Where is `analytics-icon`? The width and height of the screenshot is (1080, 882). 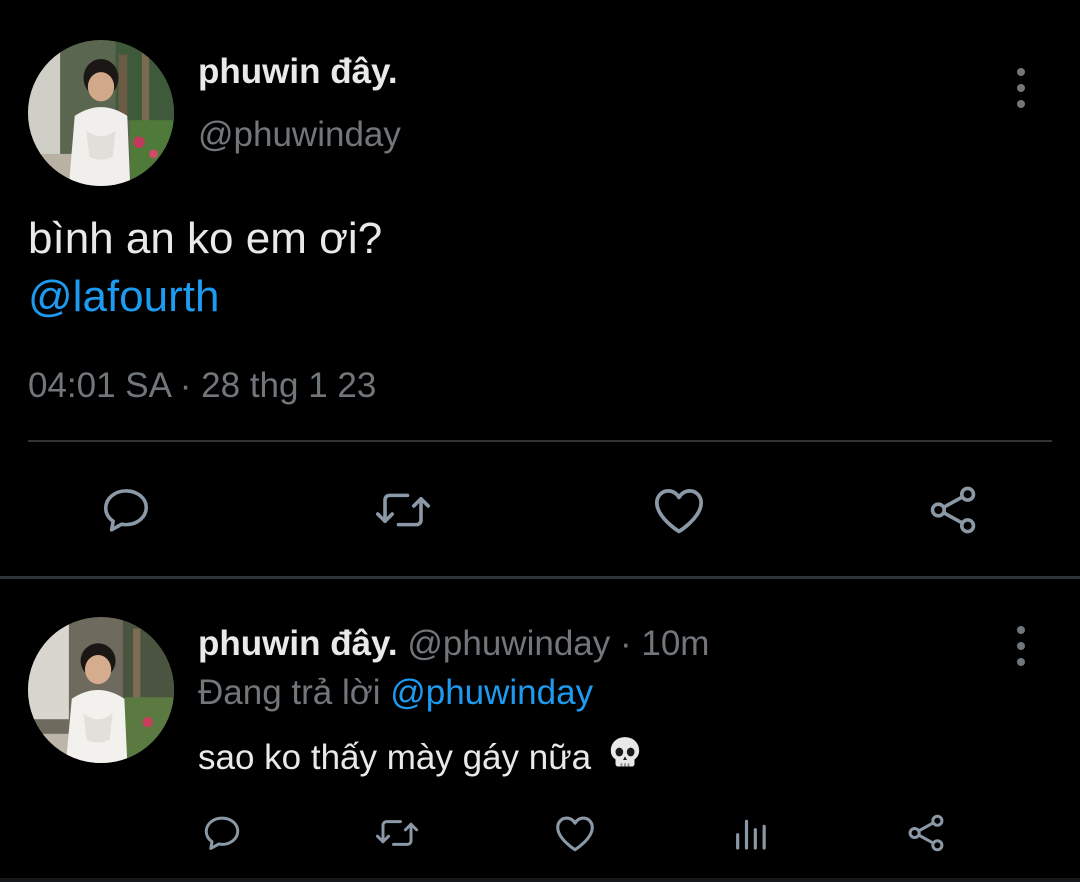
analytics-icon is located at coordinates (751, 834).